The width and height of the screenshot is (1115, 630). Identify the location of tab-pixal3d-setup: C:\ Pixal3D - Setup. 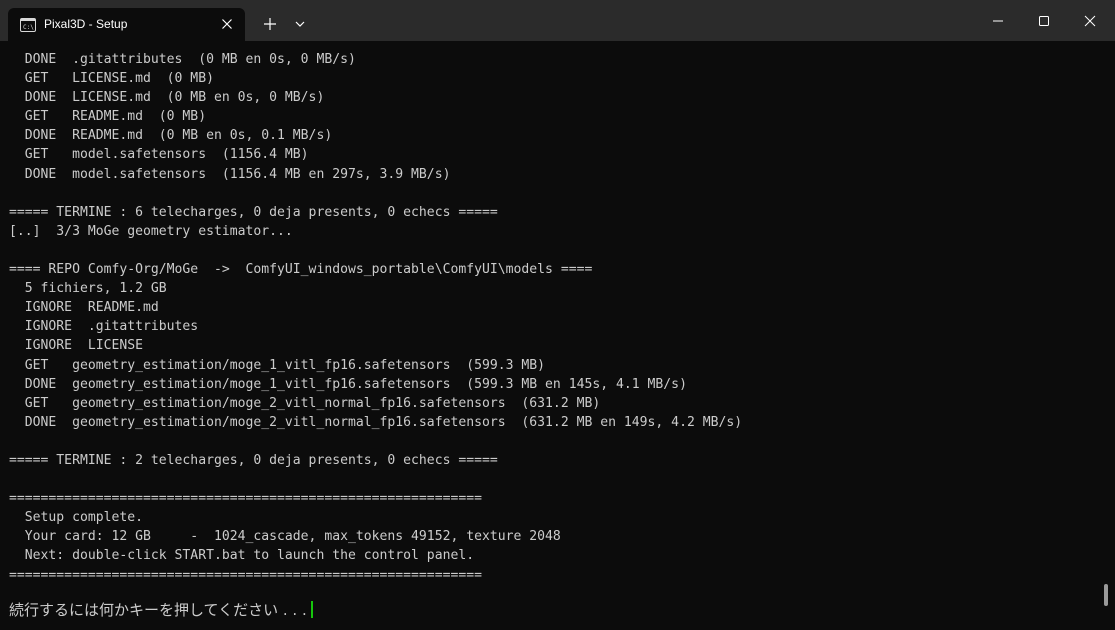
(126, 24).